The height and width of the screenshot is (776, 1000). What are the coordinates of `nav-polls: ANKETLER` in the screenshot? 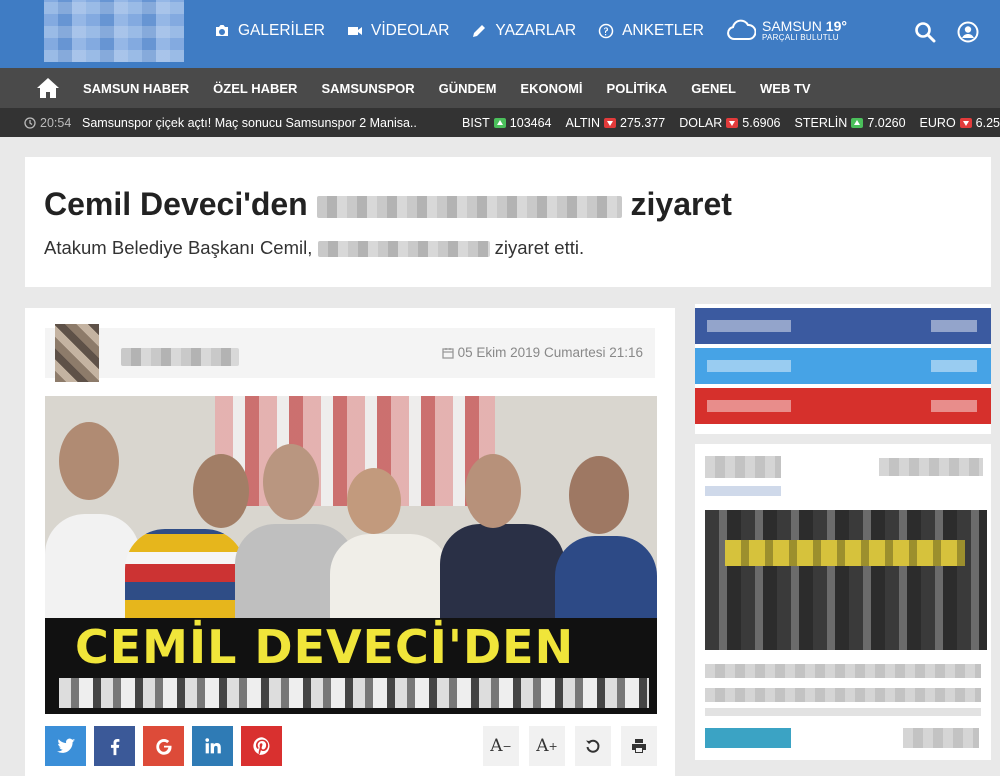 It's located at (651, 31).